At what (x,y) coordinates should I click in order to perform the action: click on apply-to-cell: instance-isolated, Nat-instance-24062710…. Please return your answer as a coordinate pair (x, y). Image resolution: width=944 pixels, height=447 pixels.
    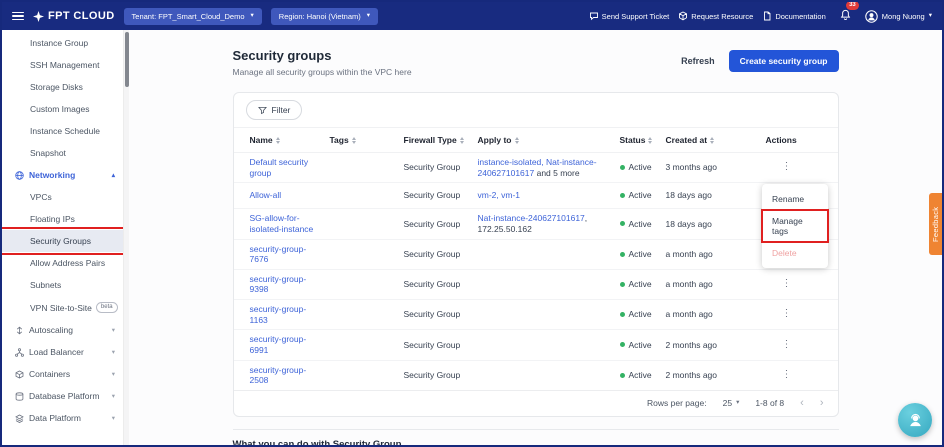
    Looking at the image, I should click on (549, 167).